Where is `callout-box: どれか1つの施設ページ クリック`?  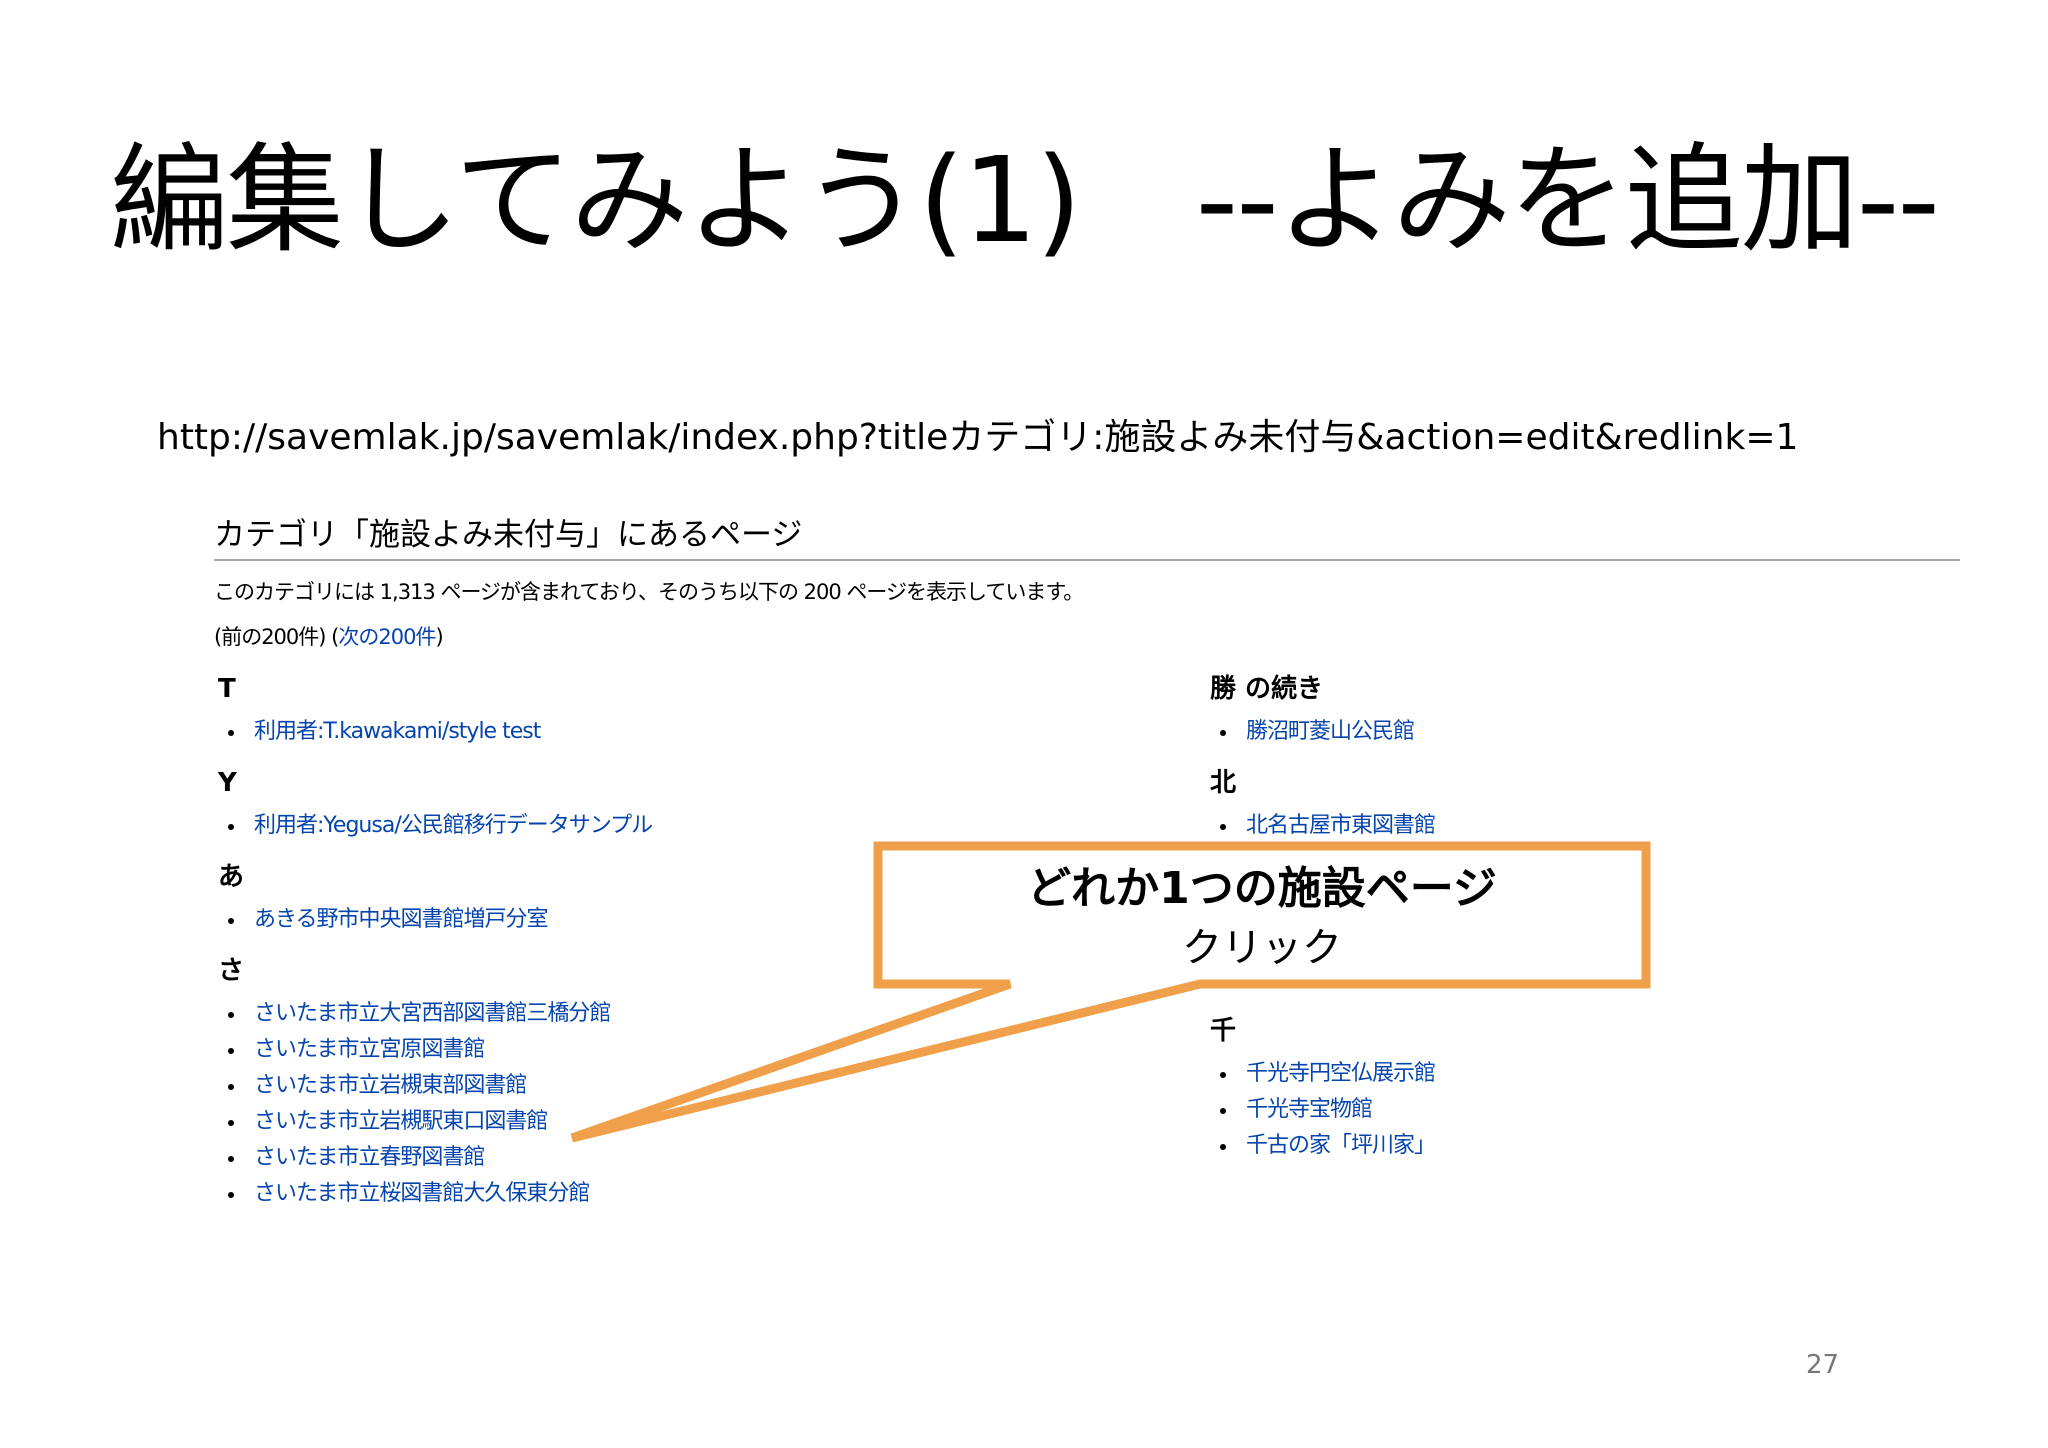 callout-box: どれか1つの施設ページ クリック is located at coordinates (1262, 915).